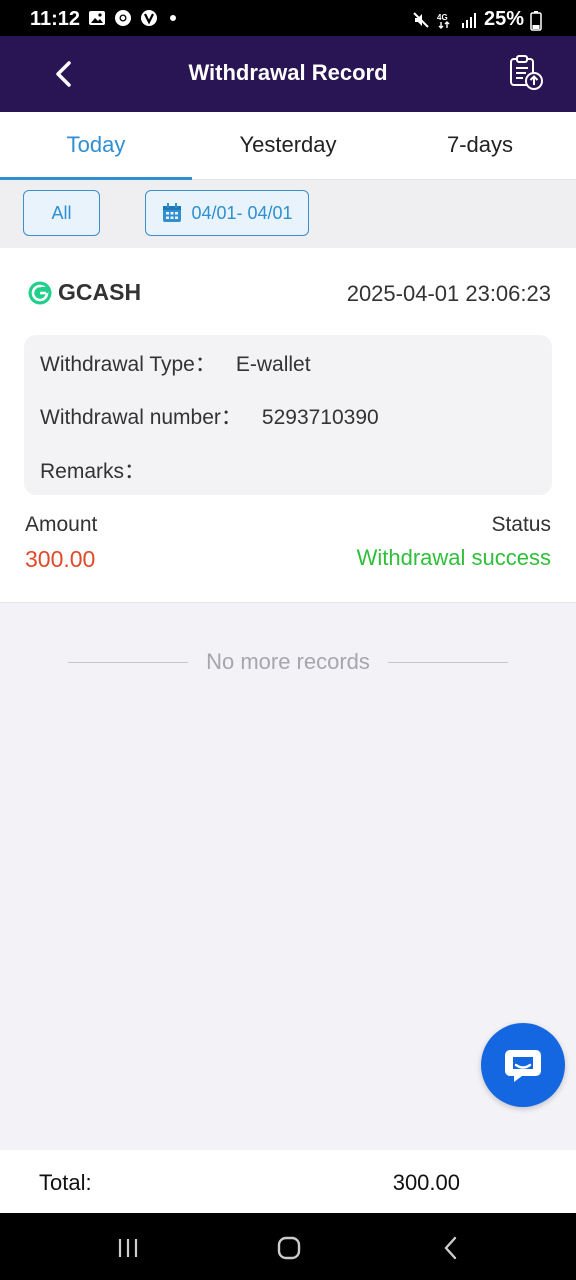 This screenshot has height=1280, width=576. What do you see at coordinates (65, 1182) in the screenshot?
I see `total-label: Total:` at bounding box center [65, 1182].